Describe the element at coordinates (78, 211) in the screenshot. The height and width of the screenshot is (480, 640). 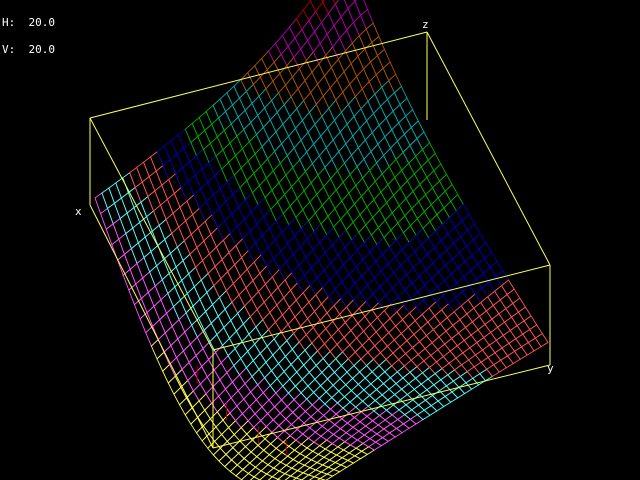
I see `x-axis-label: x` at that location.